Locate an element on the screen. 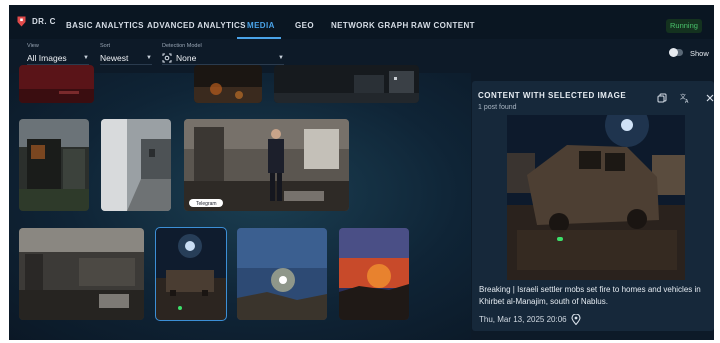  sort-select-value: Newest is located at coordinates (114, 57).